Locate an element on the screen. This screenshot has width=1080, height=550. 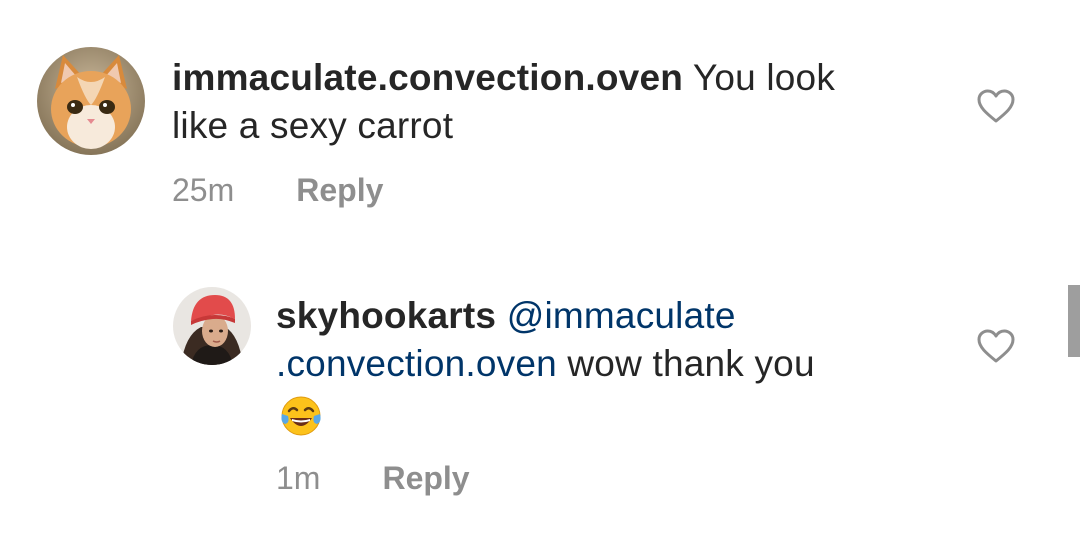
woman-red-beanie-avatar-icon is located at coordinates (212, 326).